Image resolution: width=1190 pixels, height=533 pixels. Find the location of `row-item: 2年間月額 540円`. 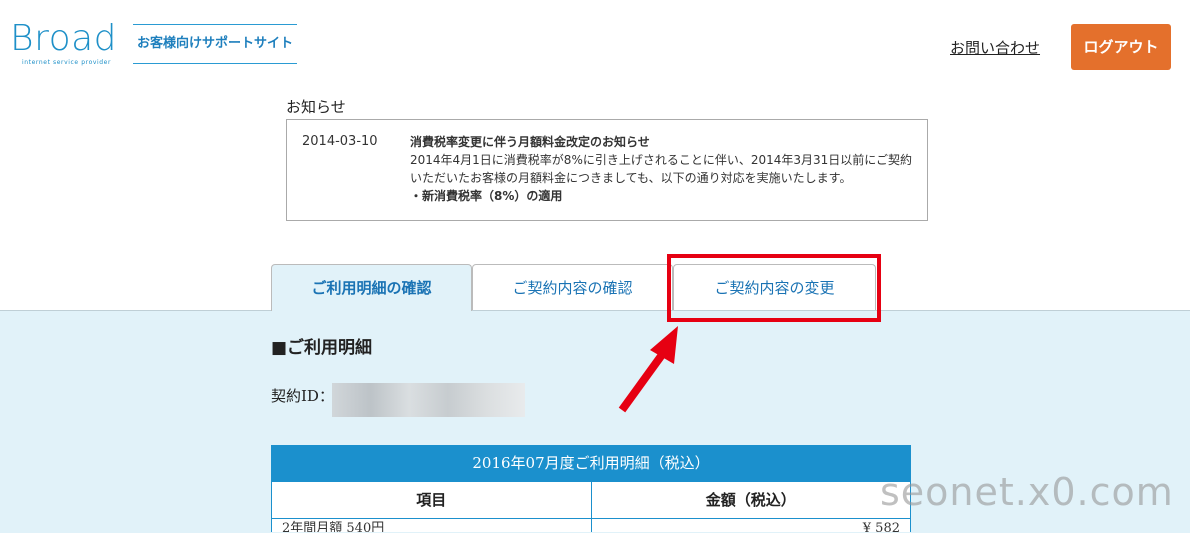

row-item: 2年間月額 540円 is located at coordinates (333, 526).